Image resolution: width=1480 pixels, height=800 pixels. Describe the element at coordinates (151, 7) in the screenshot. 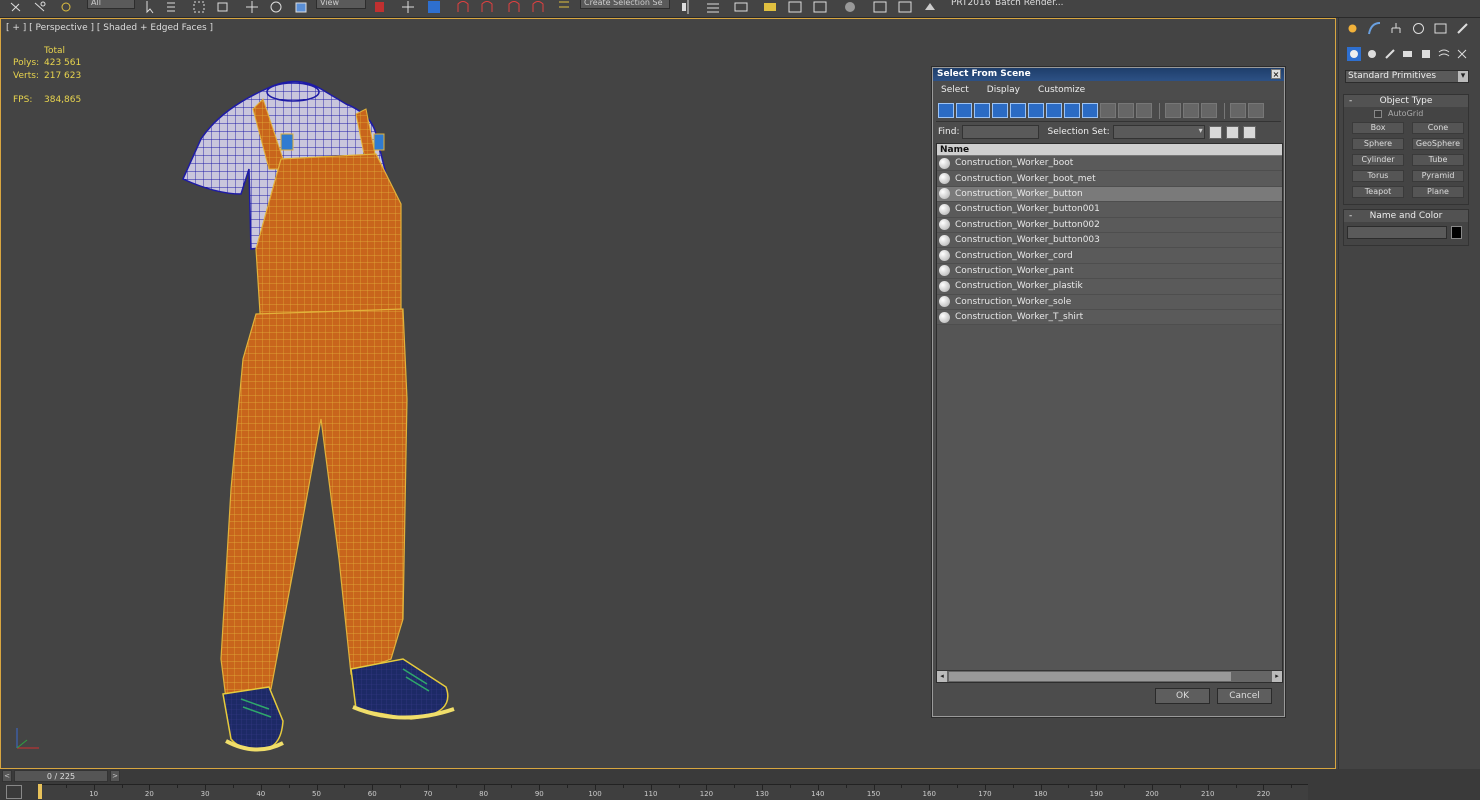

I see `select-object-icon` at that location.